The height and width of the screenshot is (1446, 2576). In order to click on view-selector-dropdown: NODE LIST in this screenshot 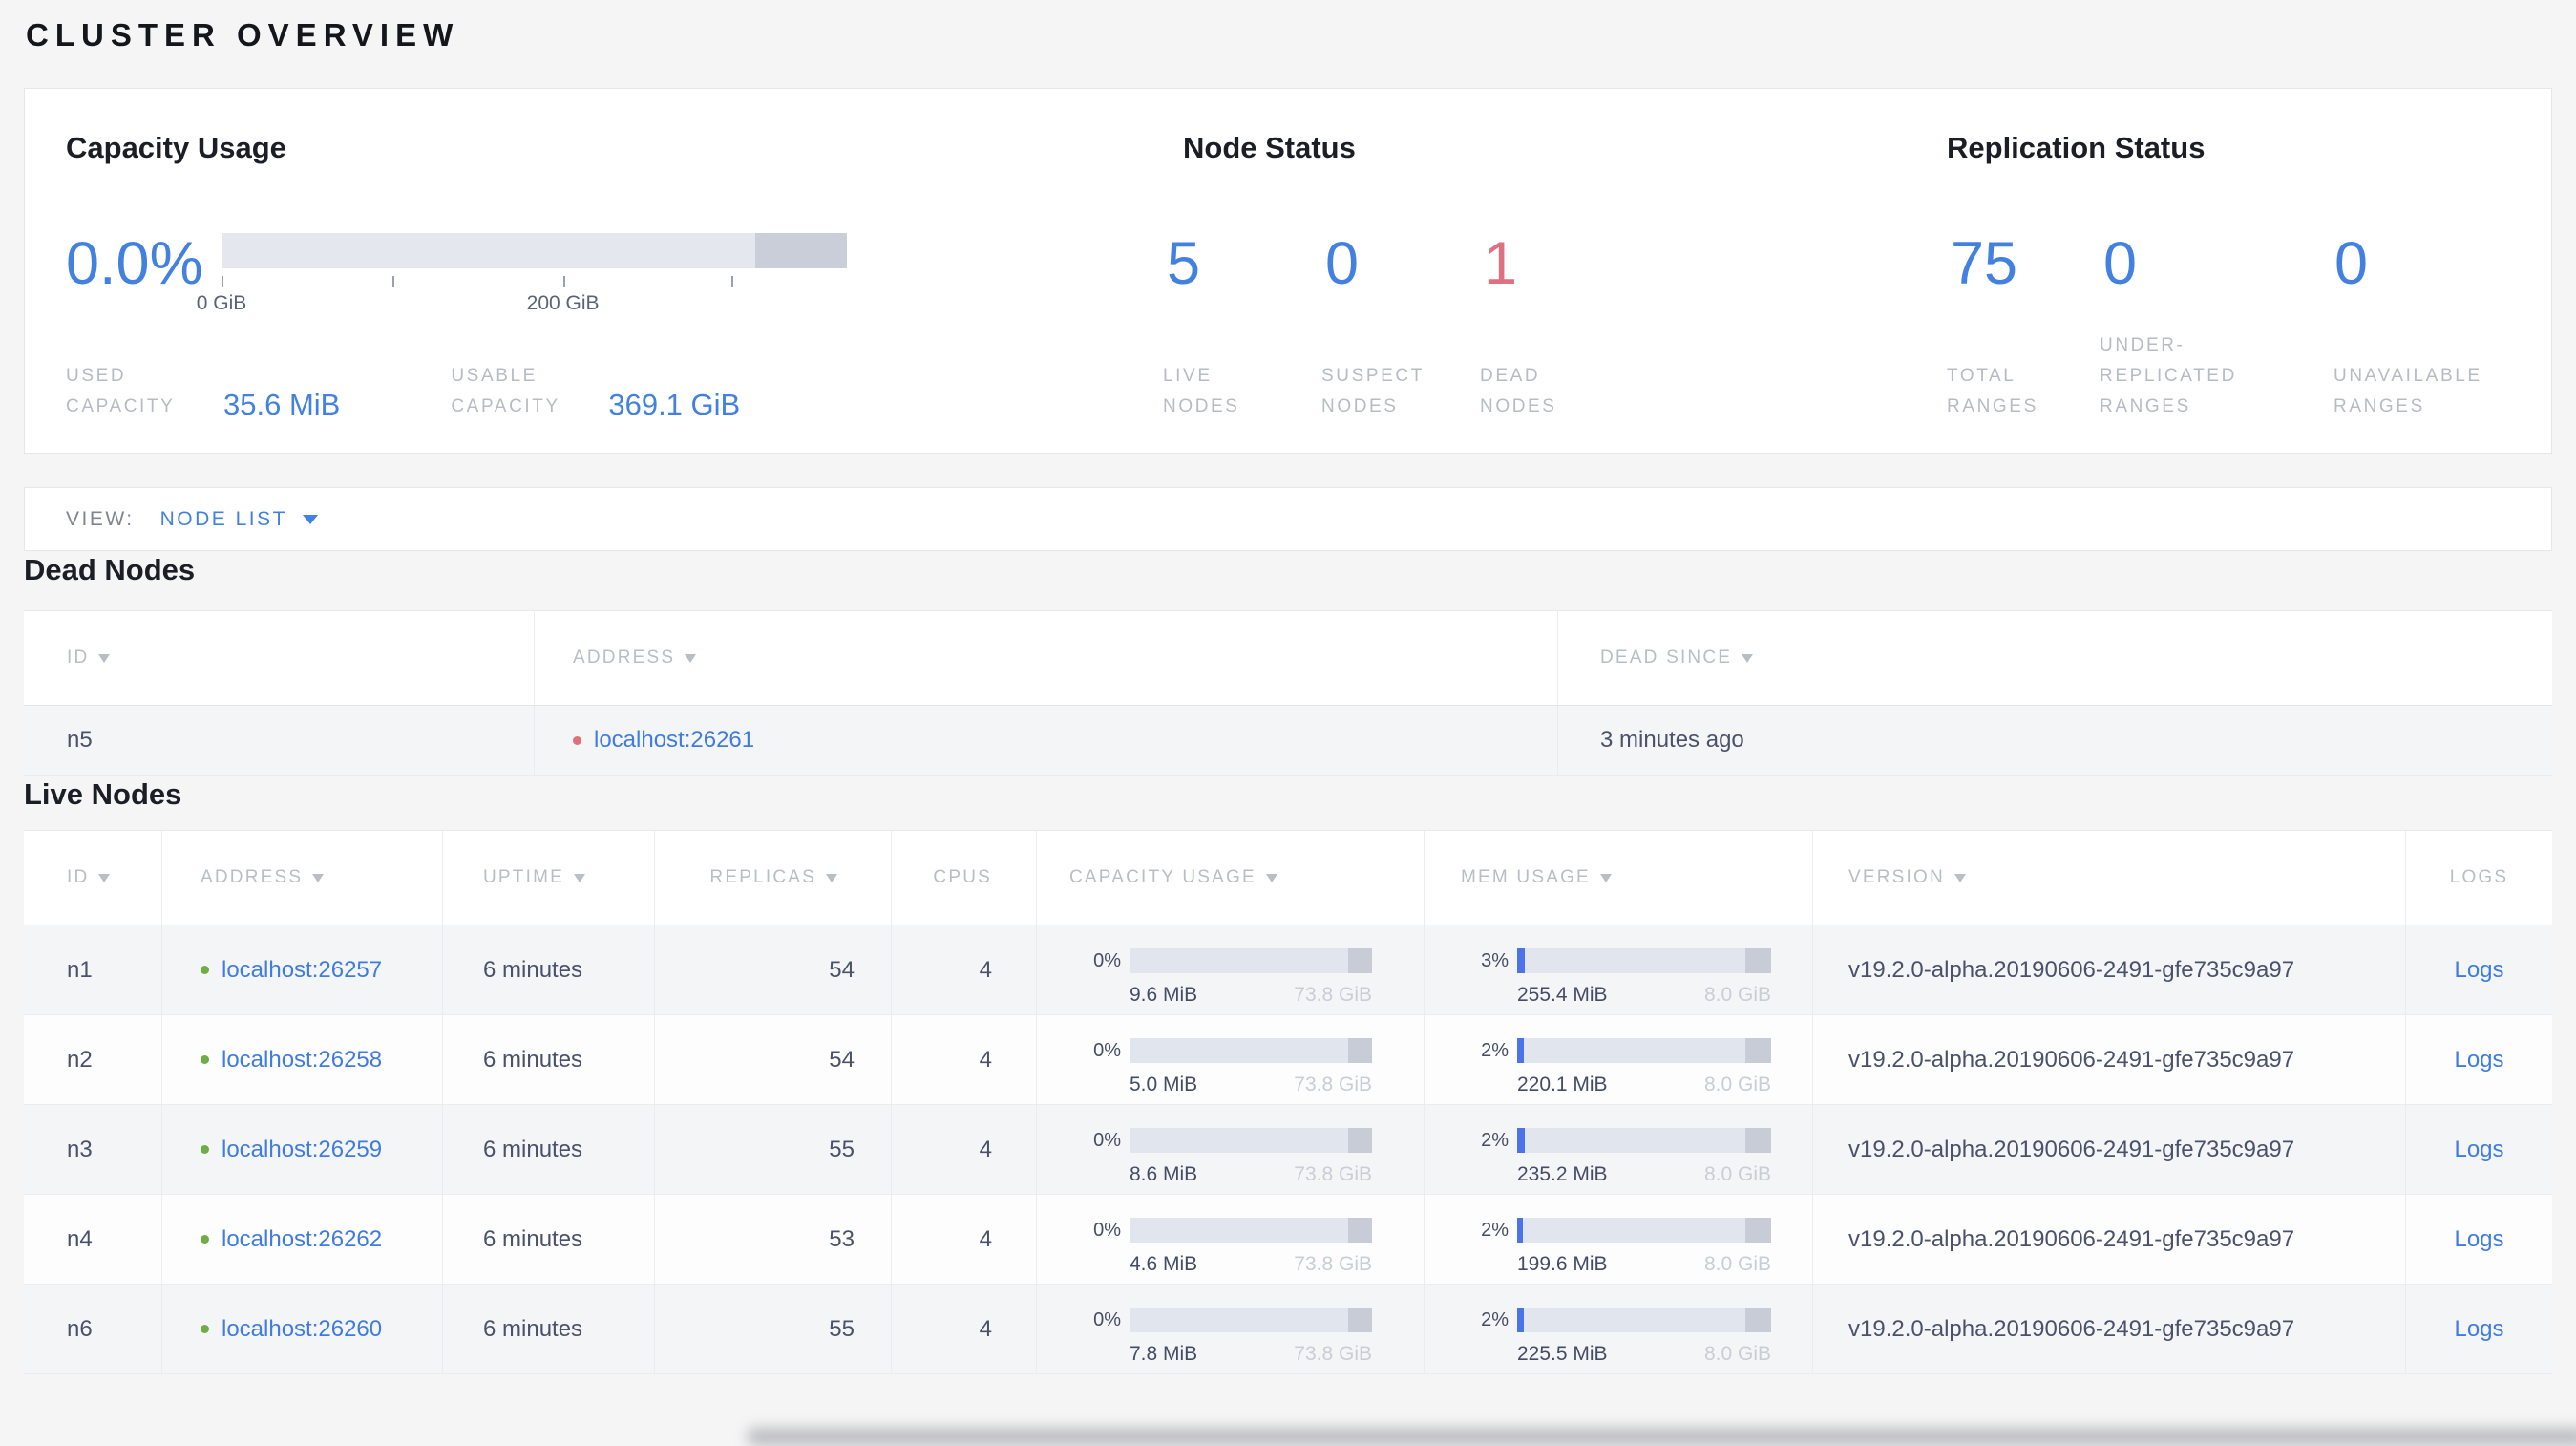, I will do `click(239, 519)`.